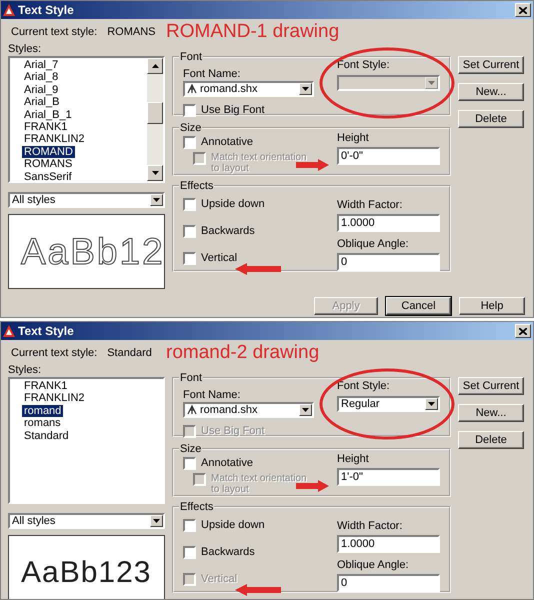 This screenshot has height=600, width=534. I want to click on current-style-value: ROMANS, so click(131, 32).